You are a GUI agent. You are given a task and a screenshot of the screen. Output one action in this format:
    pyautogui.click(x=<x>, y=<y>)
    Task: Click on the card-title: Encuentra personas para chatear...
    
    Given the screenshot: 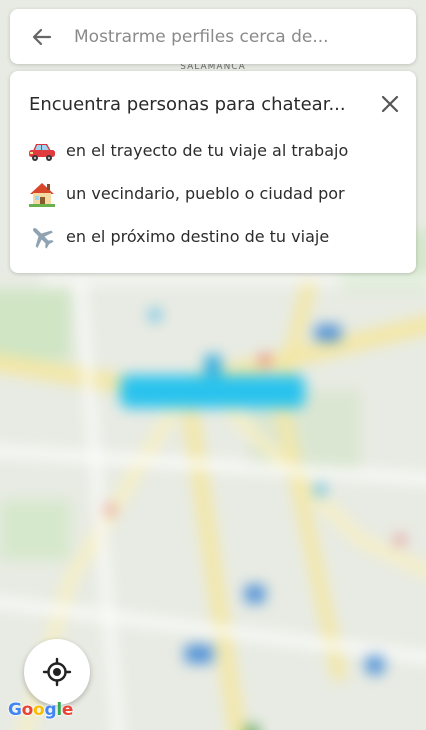 What is the action you would take?
    pyautogui.click(x=187, y=104)
    